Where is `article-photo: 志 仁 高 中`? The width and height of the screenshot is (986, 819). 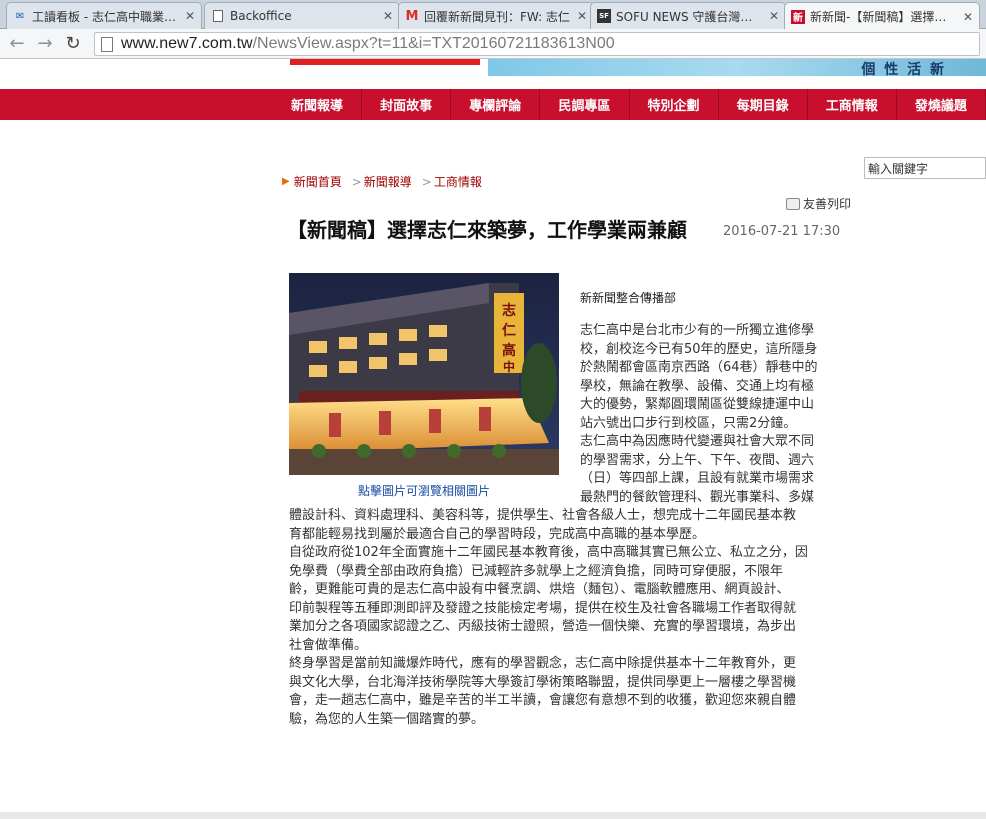
article-photo: 志 仁 高 中 is located at coordinates (424, 374).